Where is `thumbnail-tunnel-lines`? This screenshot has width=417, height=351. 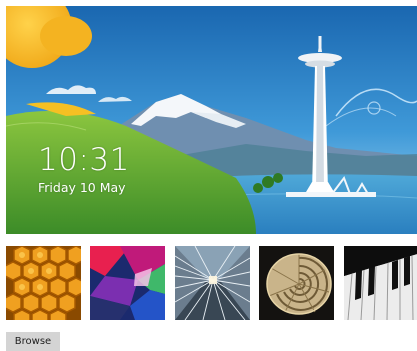
thumbnail-tunnel-lines is located at coordinates (212, 283).